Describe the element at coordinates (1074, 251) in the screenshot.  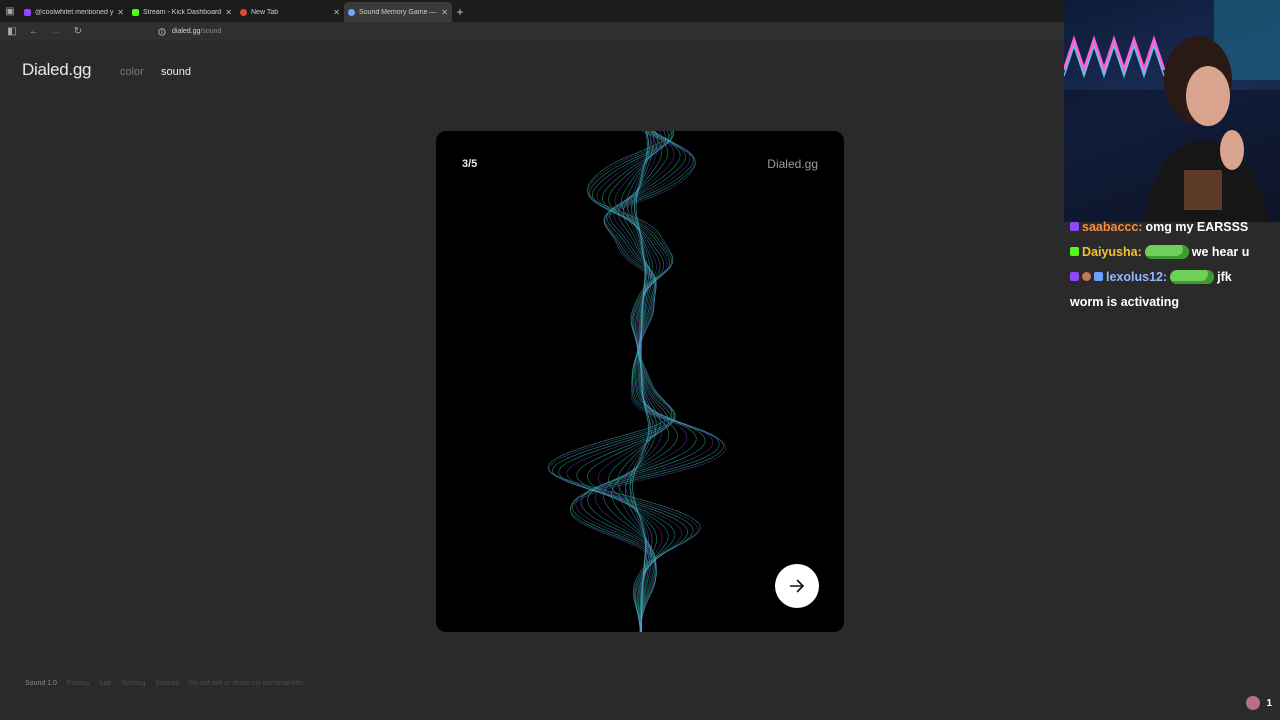
I see `kick-badge-icon` at that location.